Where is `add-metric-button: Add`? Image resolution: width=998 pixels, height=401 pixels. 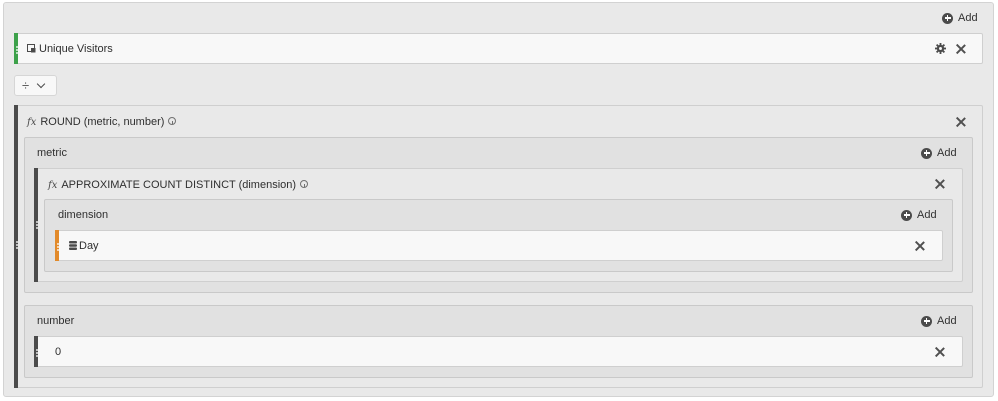
add-metric-button: Add is located at coordinates (939, 153).